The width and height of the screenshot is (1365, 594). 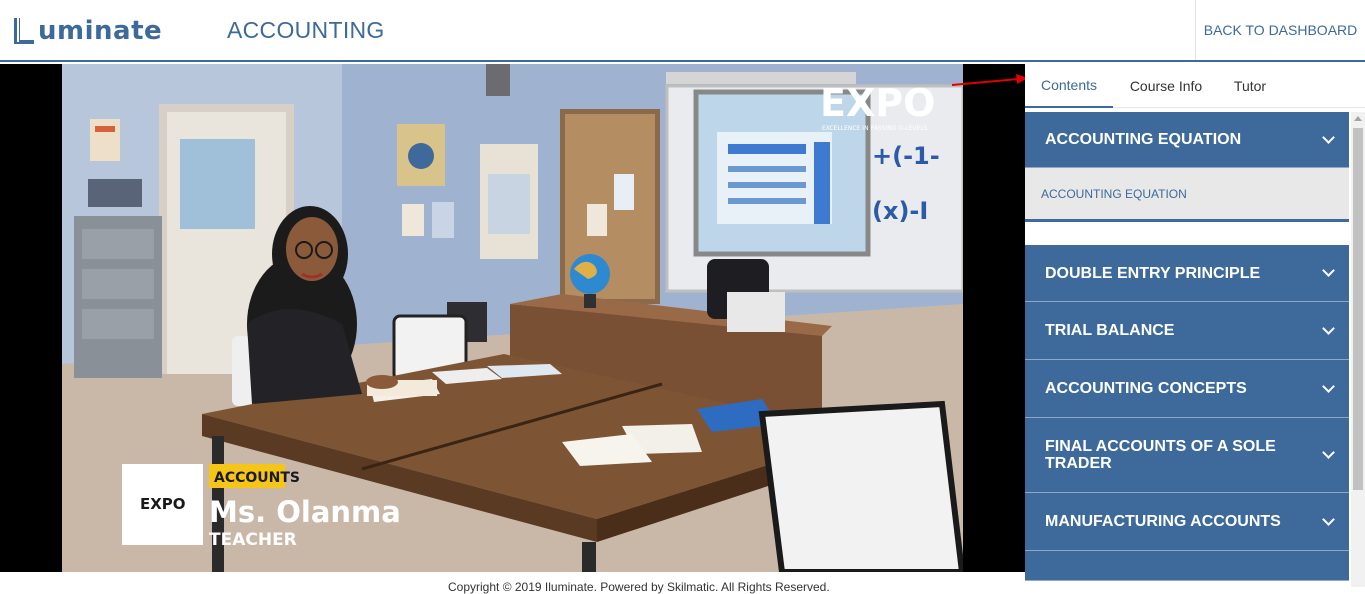 I want to click on section-label: ACCOUNTING EQUATION, so click(x=1143, y=139).